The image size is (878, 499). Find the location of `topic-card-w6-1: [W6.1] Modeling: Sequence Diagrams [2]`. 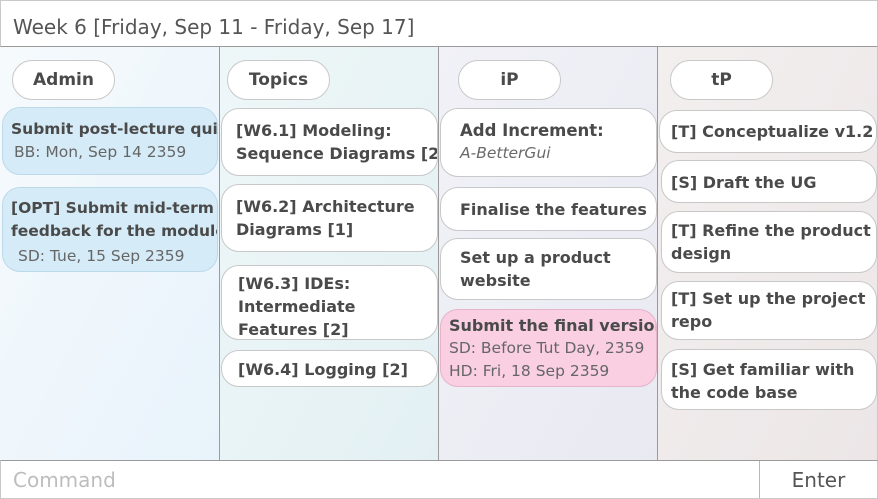

topic-card-w6-1: [W6.1] Modeling: Sequence Diagrams [2] is located at coordinates (329, 142).